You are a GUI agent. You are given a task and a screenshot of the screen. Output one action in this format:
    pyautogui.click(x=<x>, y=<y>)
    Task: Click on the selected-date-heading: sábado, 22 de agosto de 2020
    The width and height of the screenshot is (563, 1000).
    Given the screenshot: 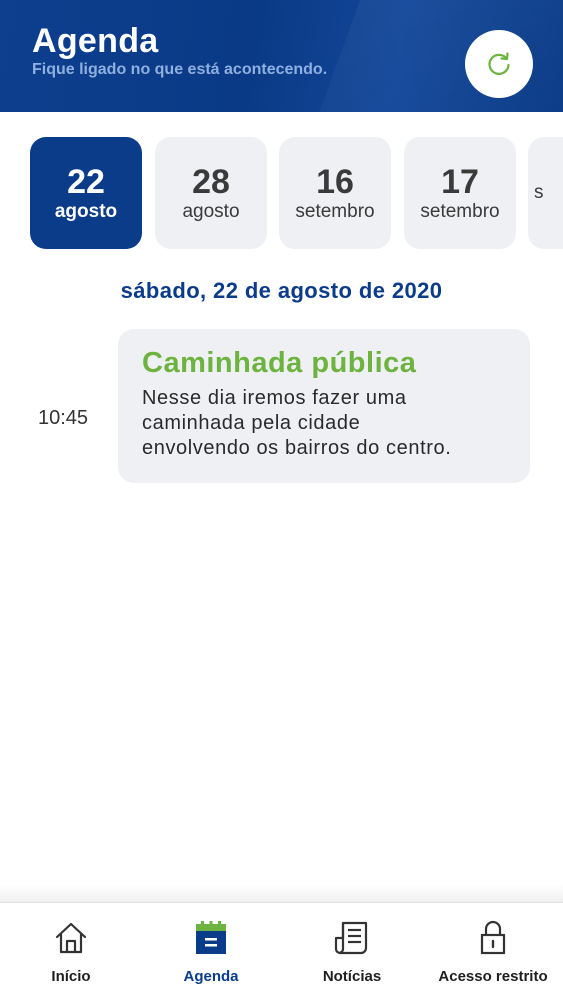 What is the action you would take?
    pyautogui.click(x=281, y=290)
    